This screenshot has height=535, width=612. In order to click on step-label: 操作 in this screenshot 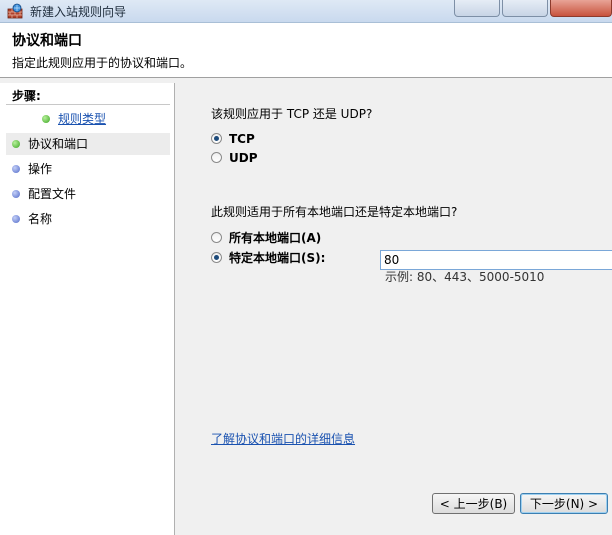, I will do `click(40, 169)`.